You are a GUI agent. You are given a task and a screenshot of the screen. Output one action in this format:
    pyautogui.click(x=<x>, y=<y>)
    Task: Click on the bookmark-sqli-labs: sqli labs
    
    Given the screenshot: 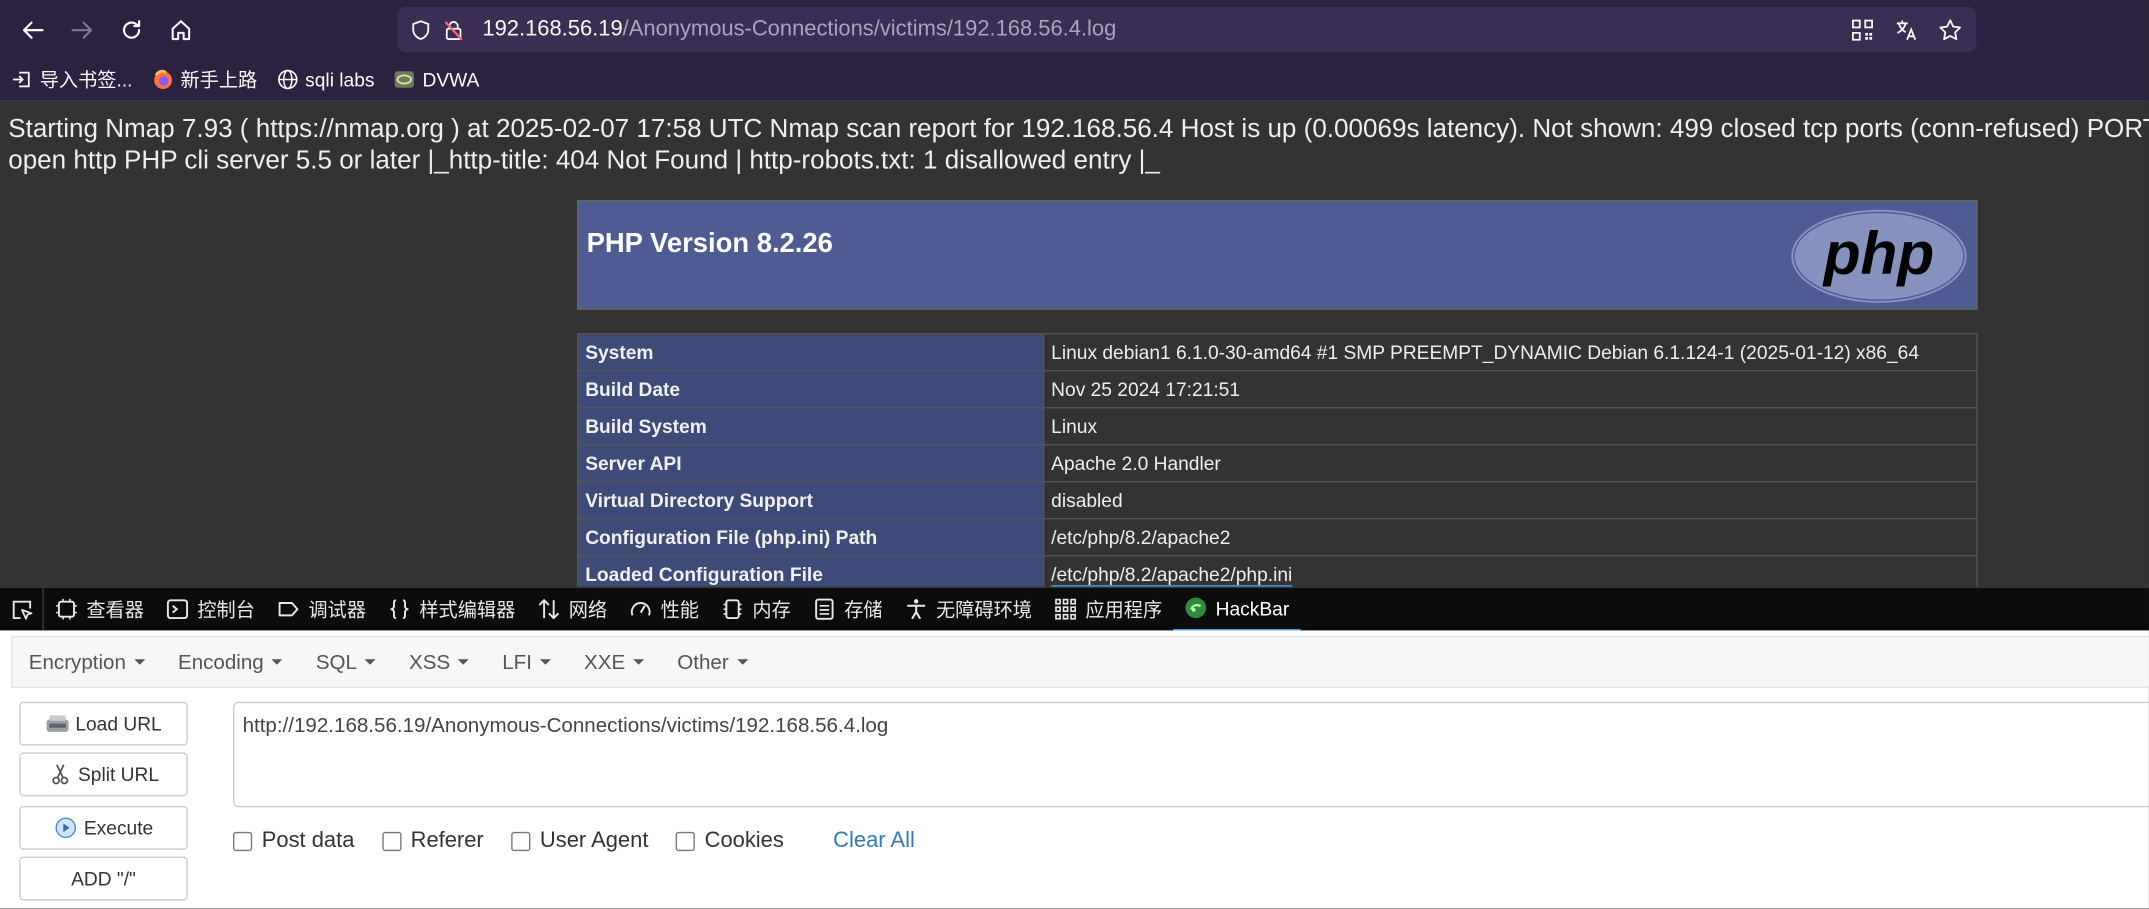 What is the action you would take?
    pyautogui.click(x=325, y=79)
    